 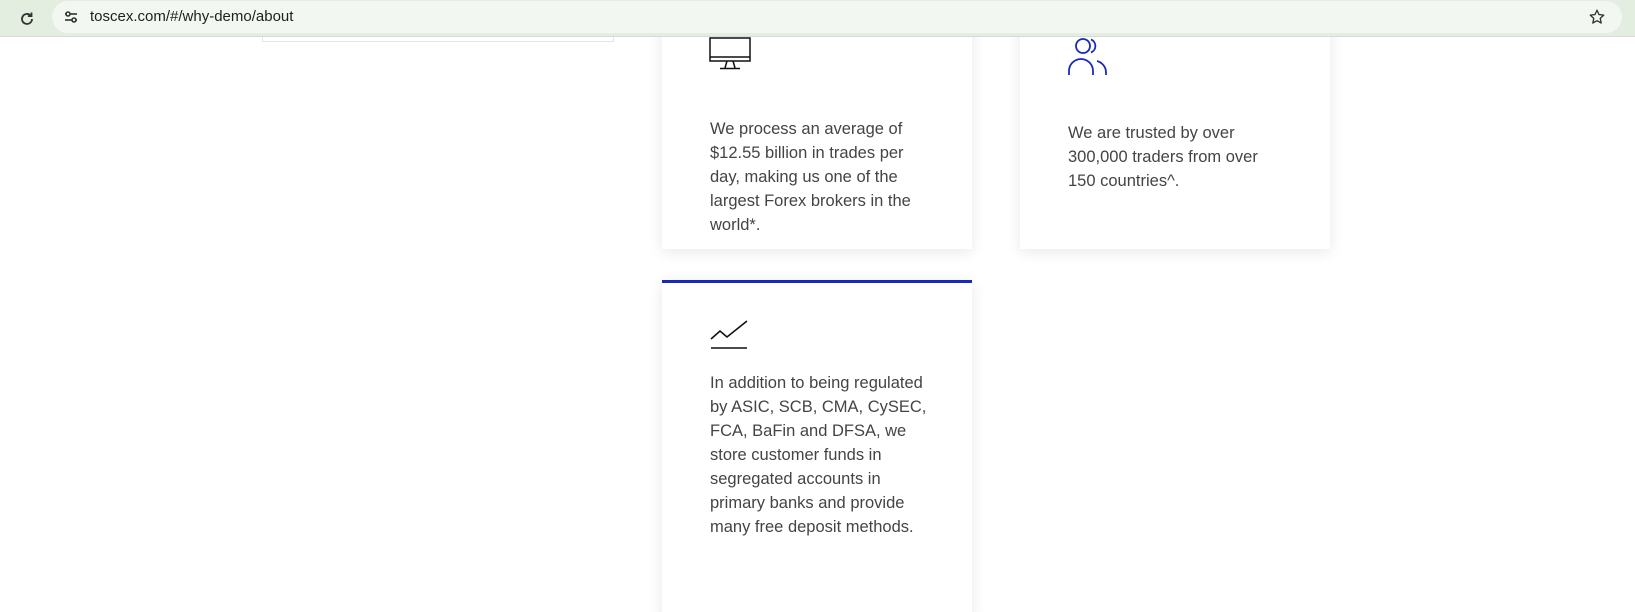 I want to click on users-icon, so click(x=1087, y=56).